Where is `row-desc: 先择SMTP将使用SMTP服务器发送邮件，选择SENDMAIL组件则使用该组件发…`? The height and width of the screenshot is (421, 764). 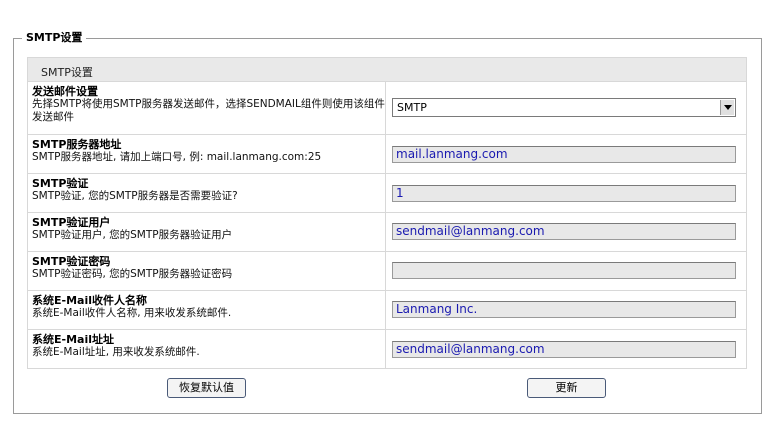
row-desc: 先择SMTP将使用SMTP服务器发送邮件，选择SENDMAIL组件则使用该组件发… is located at coordinates (208, 110).